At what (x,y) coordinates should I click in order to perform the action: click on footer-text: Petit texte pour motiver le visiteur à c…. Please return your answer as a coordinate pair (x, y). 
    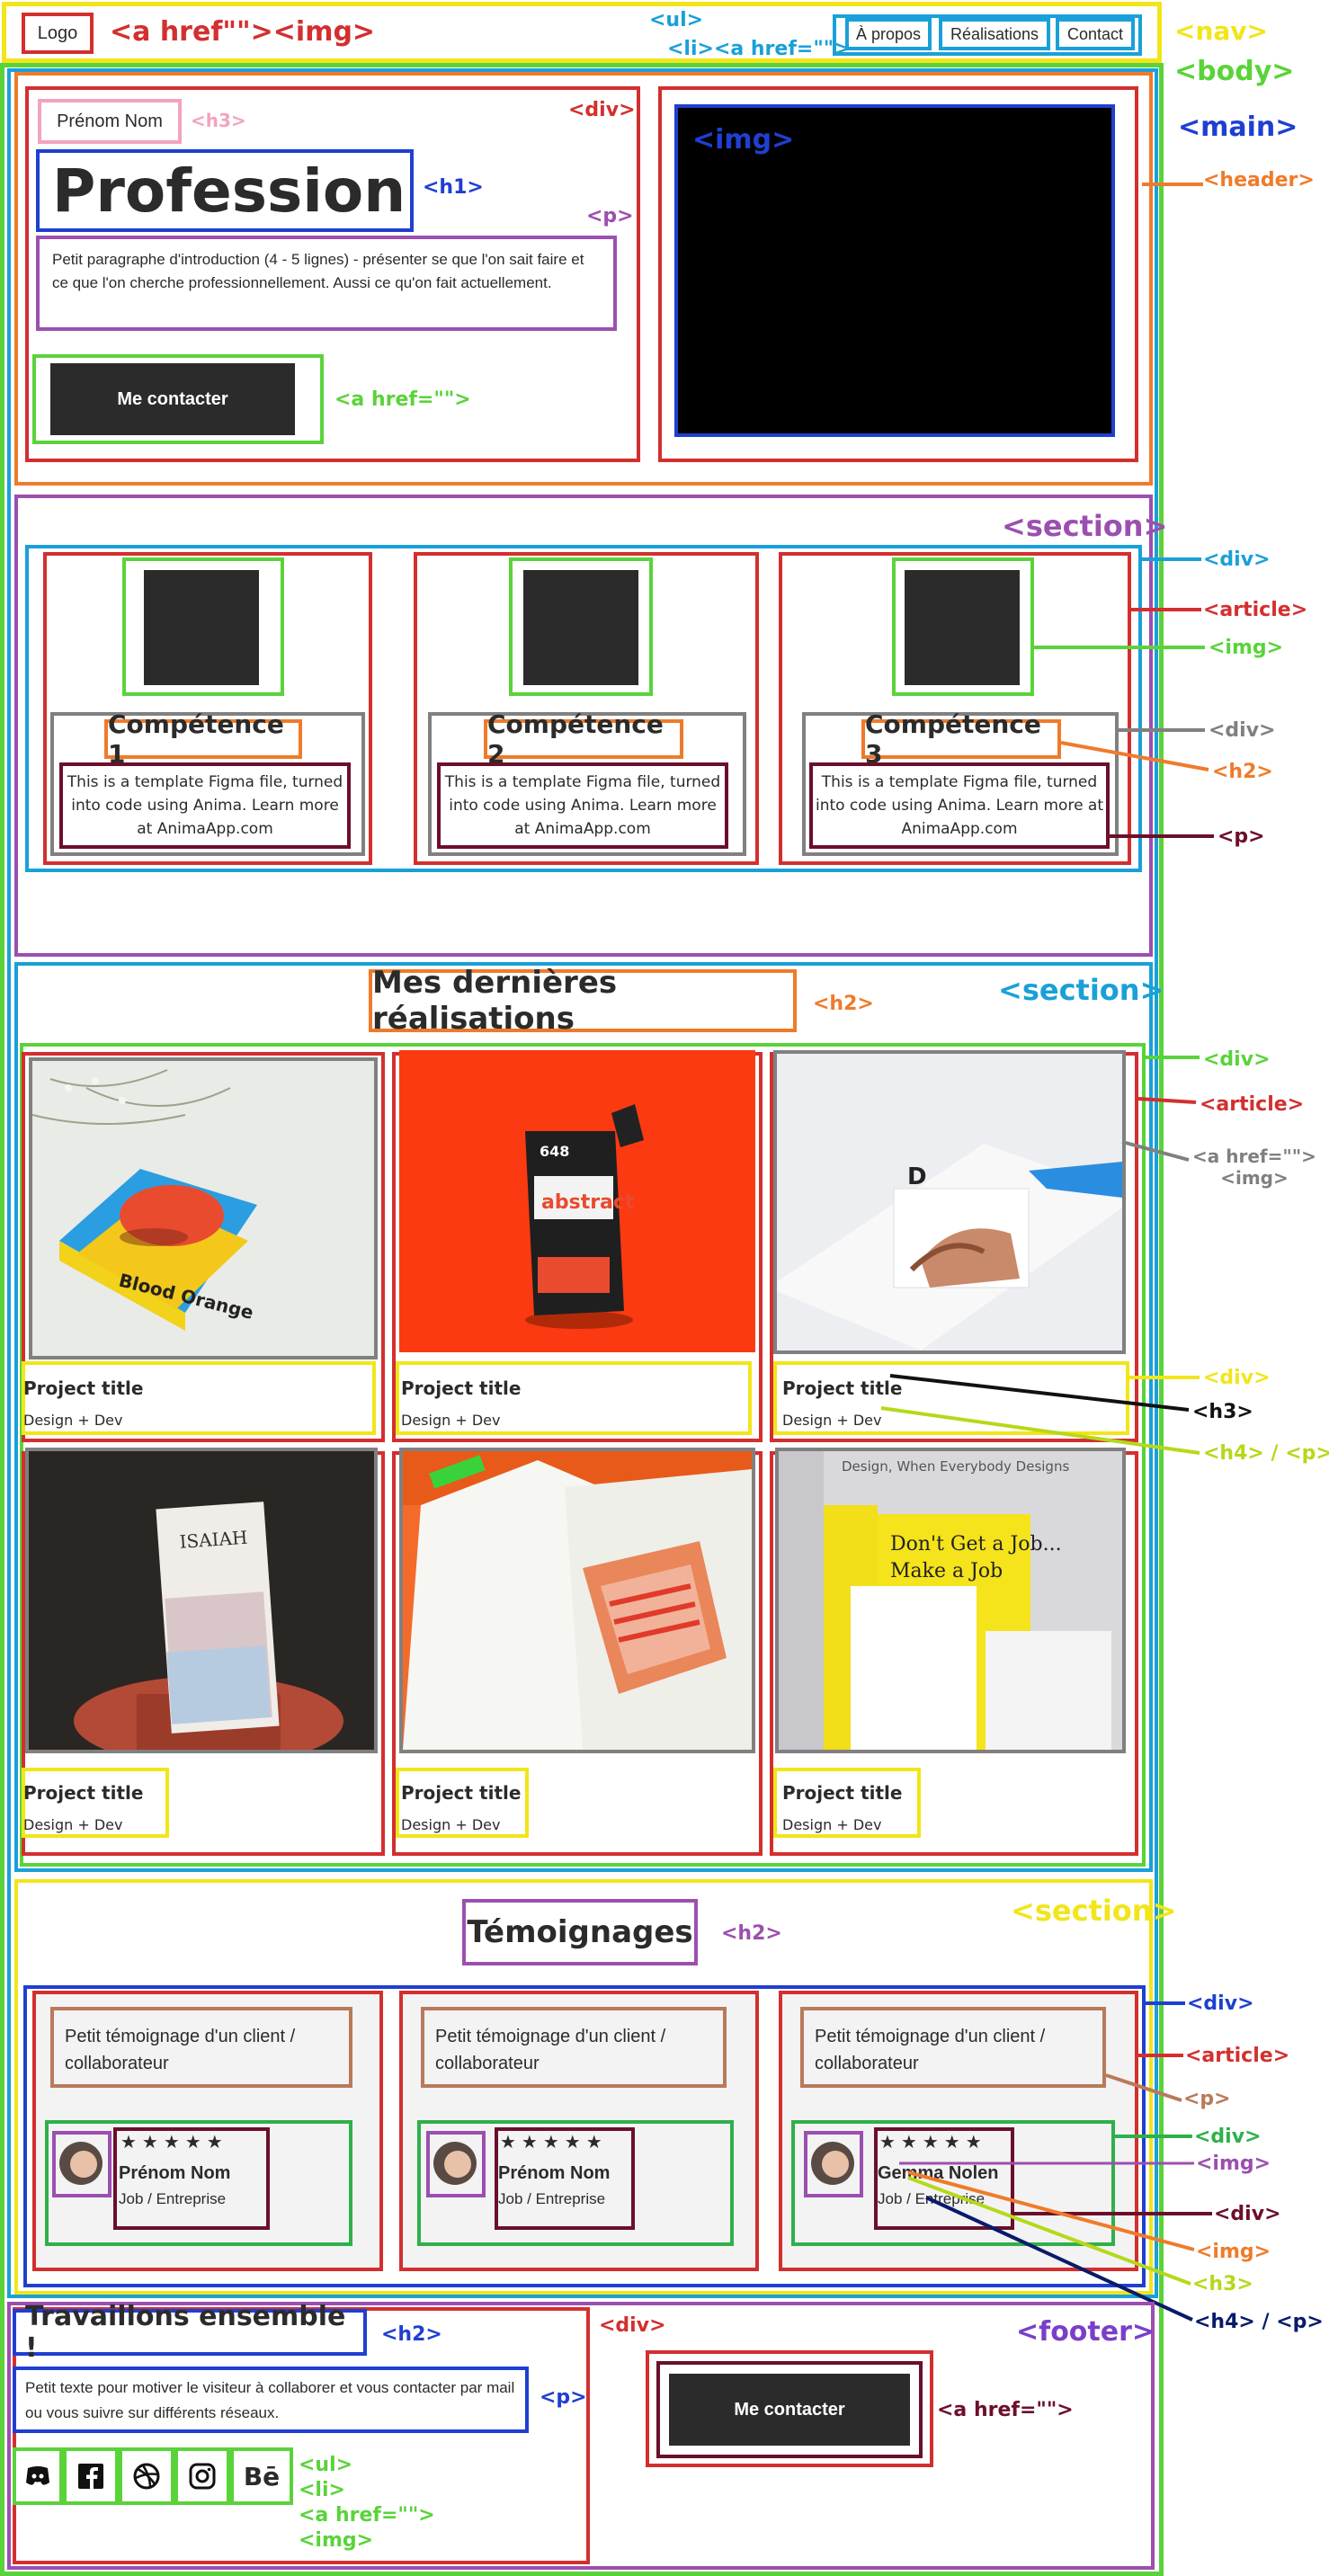
    Looking at the image, I should click on (271, 2400).